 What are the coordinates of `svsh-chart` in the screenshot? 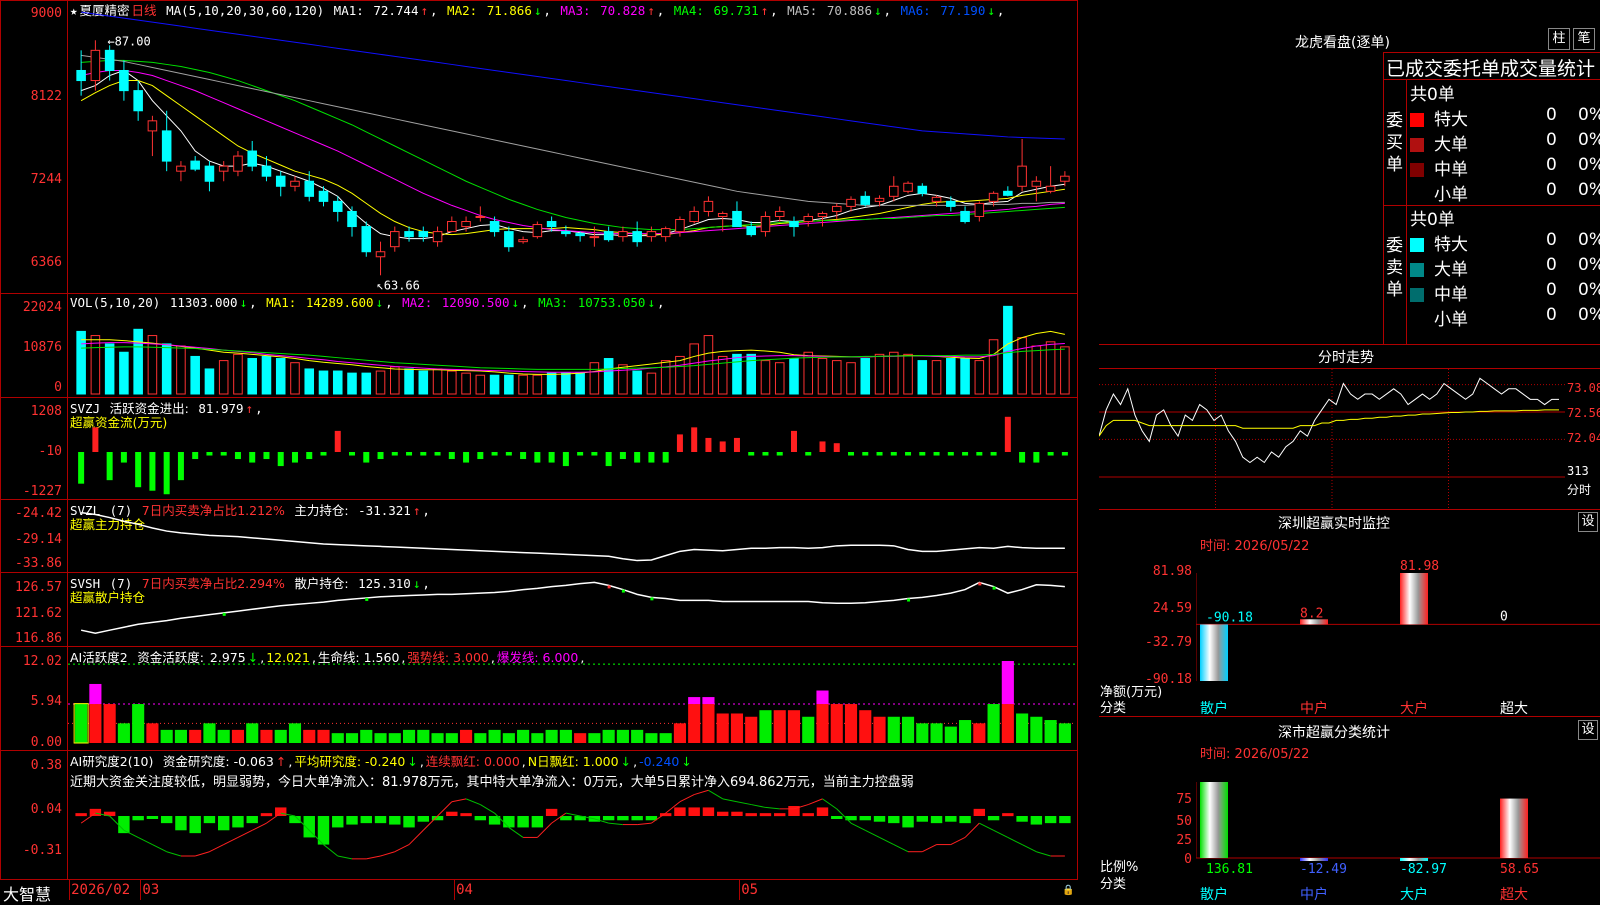 It's located at (572, 609).